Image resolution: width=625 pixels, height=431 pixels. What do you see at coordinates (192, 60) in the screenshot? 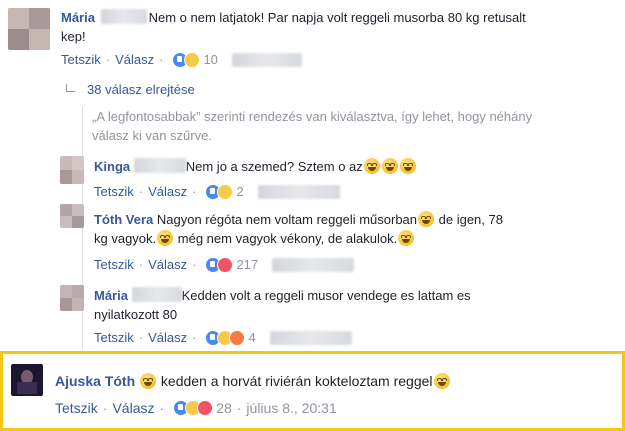
I see `haha-reaction-icon` at bounding box center [192, 60].